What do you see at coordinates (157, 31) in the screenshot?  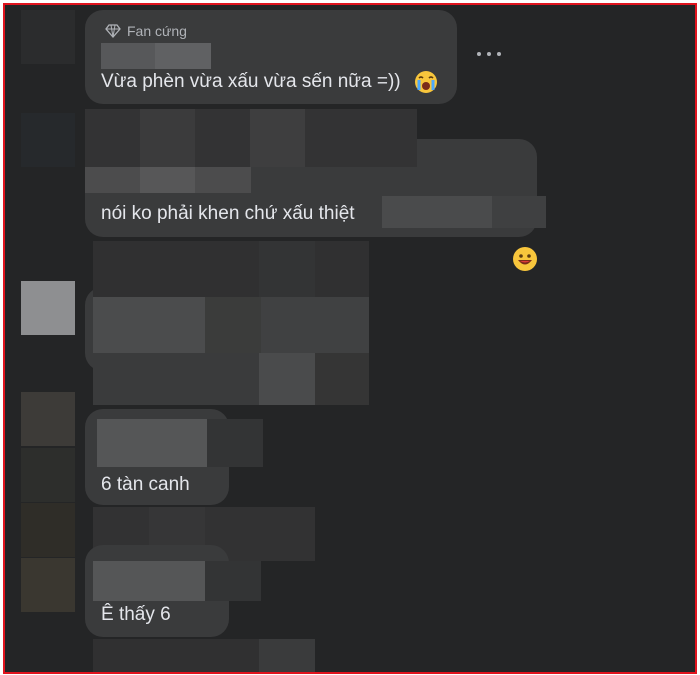 I see `badge-label: Fan cứng` at bounding box center [157, 31].